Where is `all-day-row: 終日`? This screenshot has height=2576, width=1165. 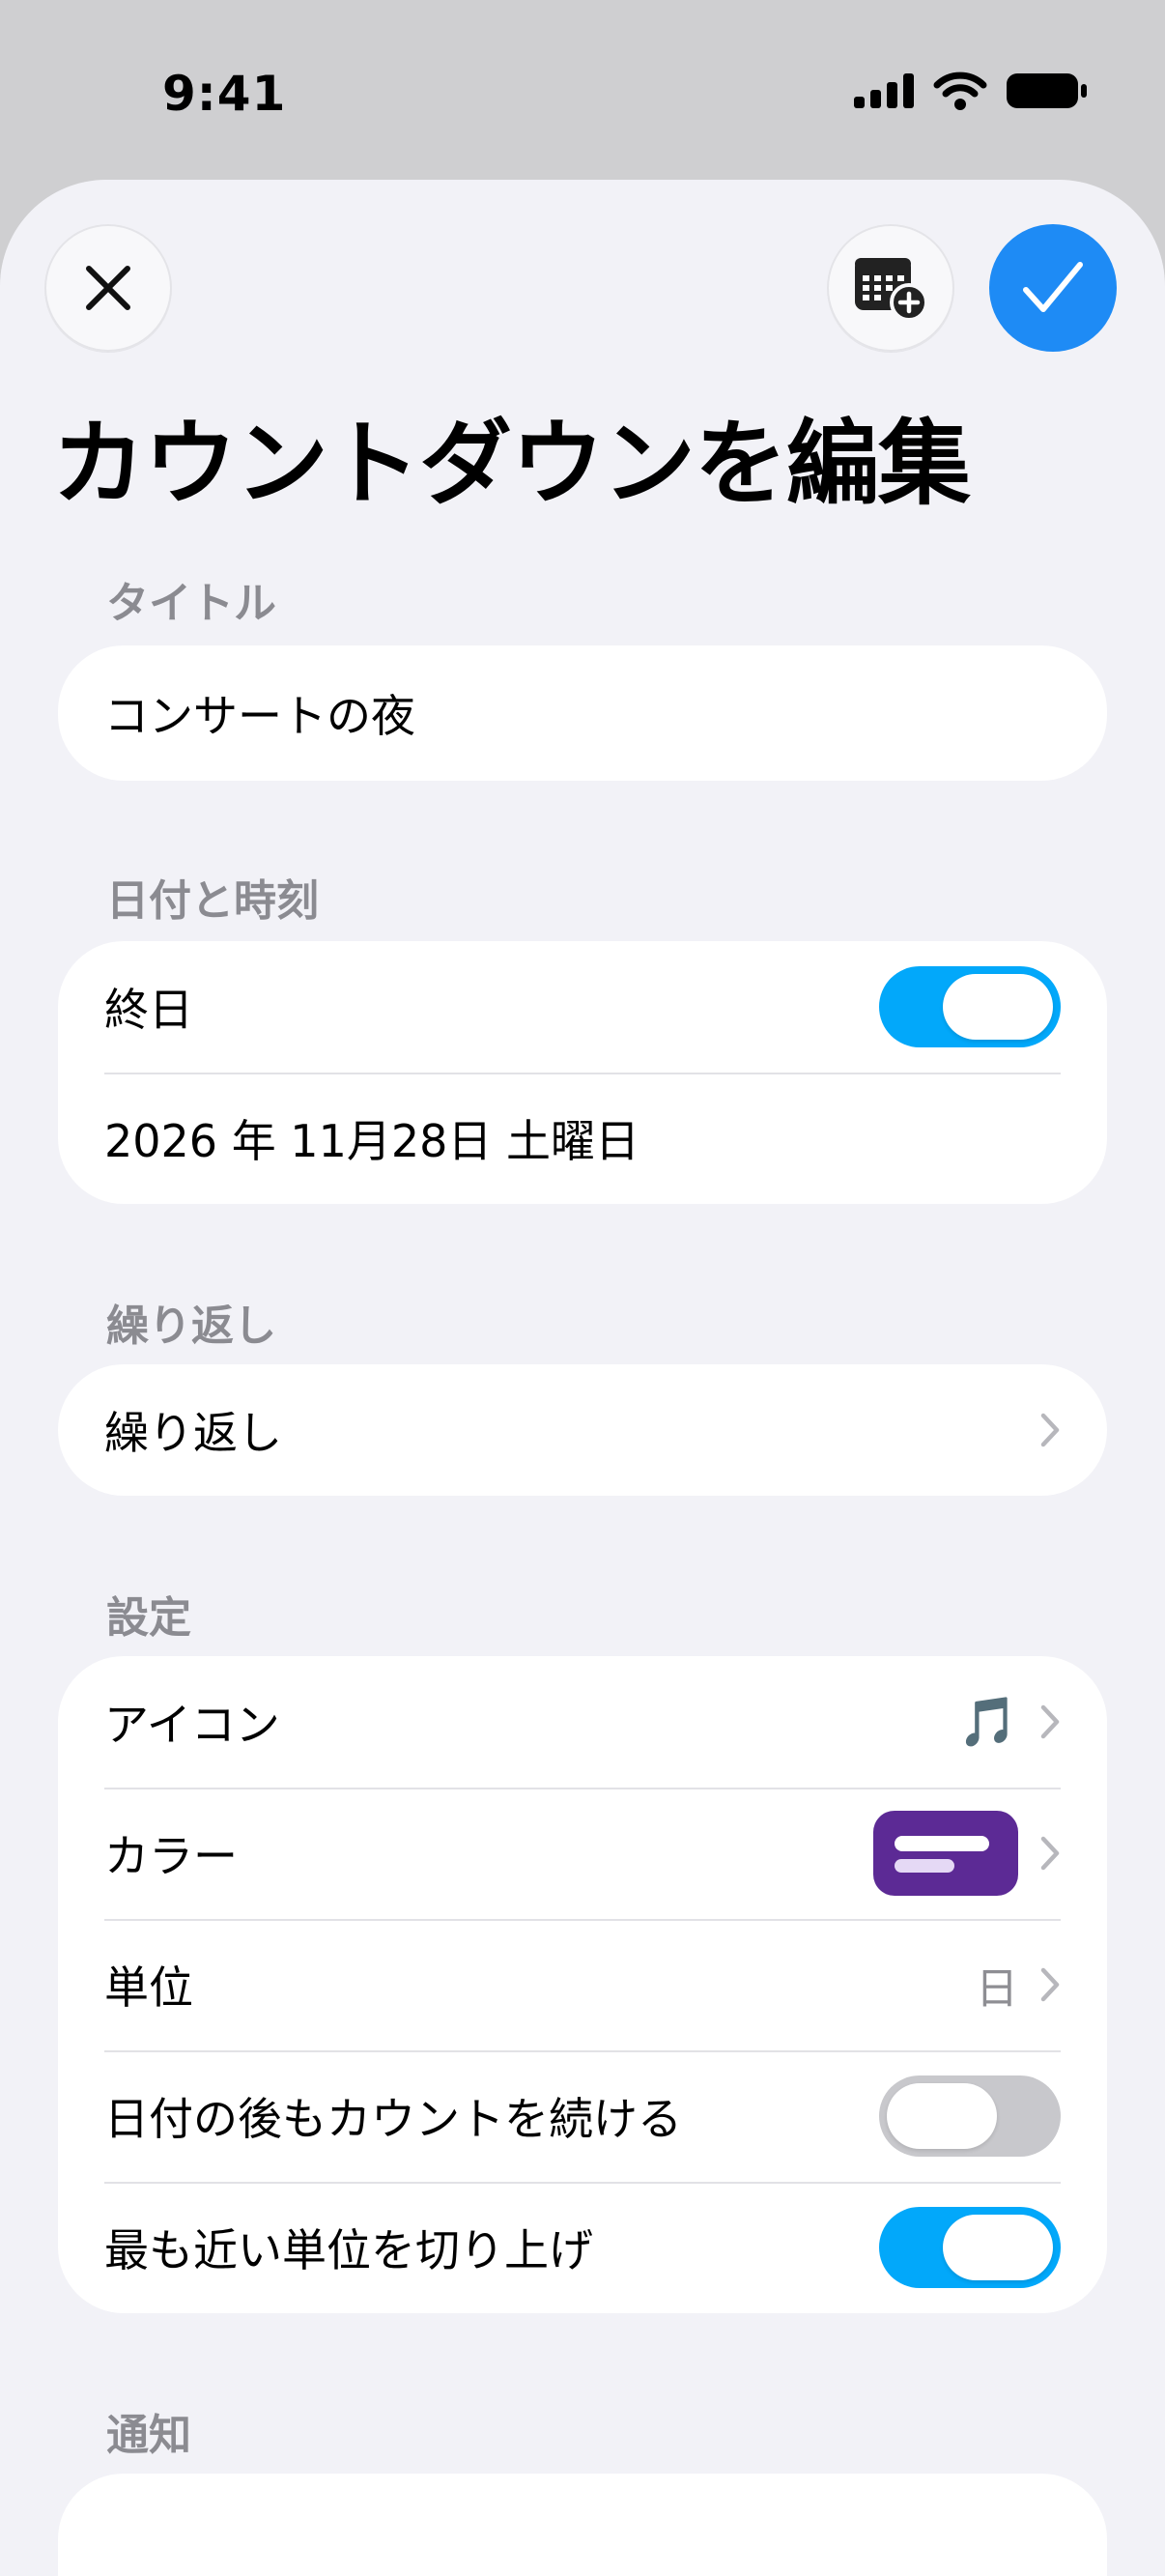
all-day-row: 終日 is located at coordinates (582, 1007).